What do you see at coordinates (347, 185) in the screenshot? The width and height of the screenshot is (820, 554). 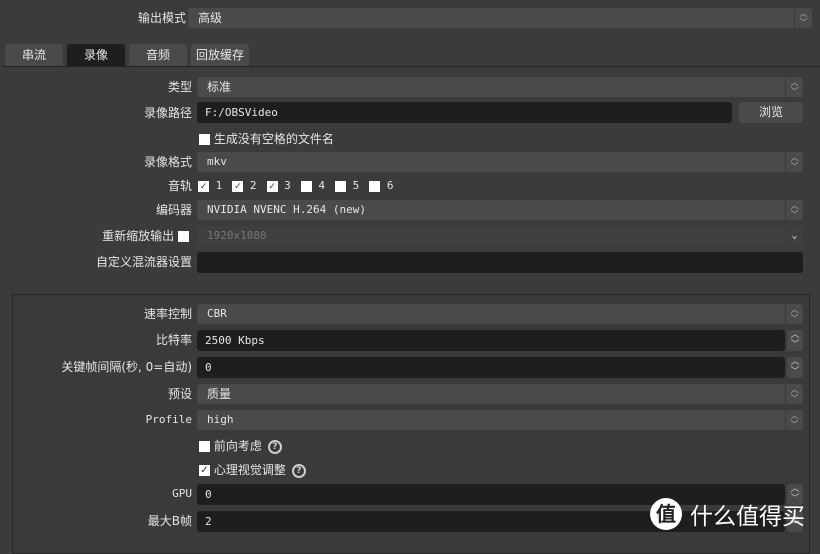 I see `track-5-checkbox: 5` at bounding box center [347, 185].